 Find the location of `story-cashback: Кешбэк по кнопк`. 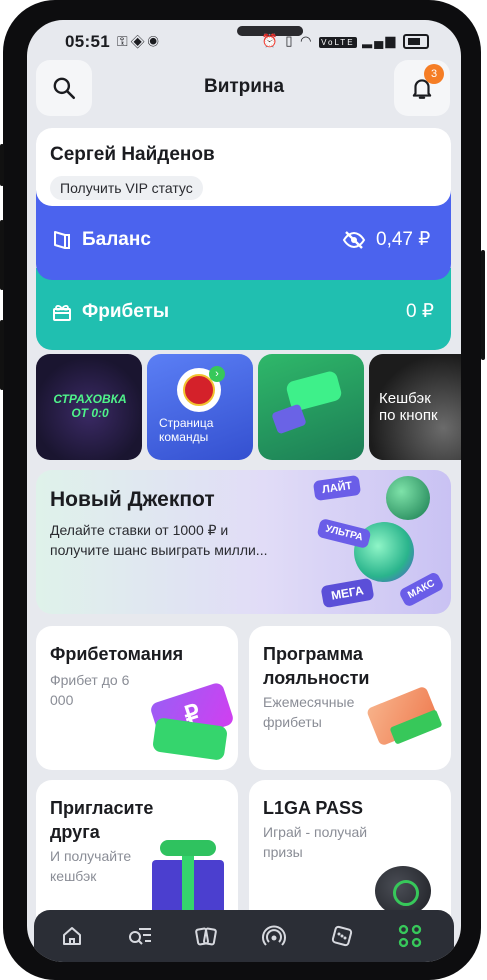

story-cashback: Кешбэк по кнопк is located at coordinates (415, 407).